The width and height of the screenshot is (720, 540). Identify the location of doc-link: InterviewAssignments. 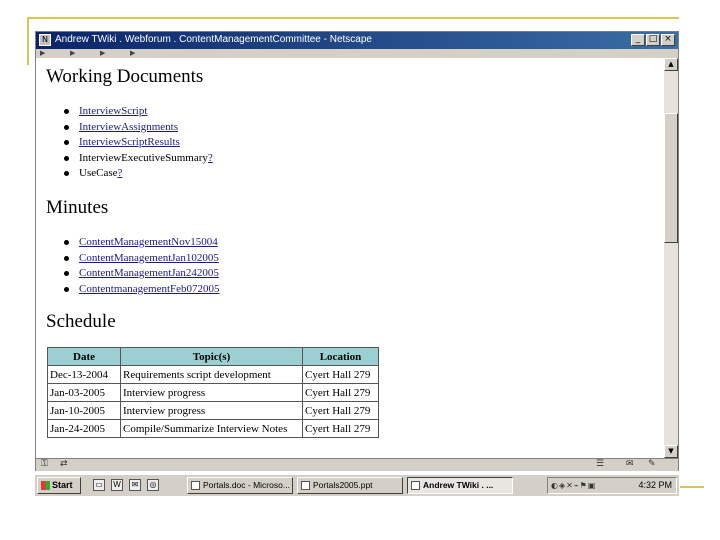
(128, 127).